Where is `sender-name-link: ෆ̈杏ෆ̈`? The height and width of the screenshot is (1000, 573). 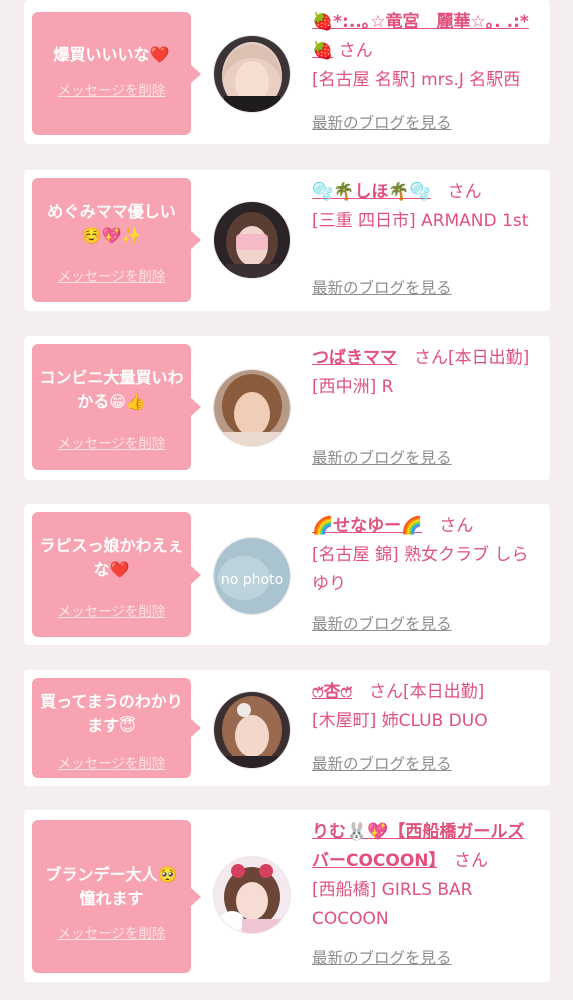 sender-name-link: ෆ̈杏ෆ̈ is located at coordinates (332, 692).